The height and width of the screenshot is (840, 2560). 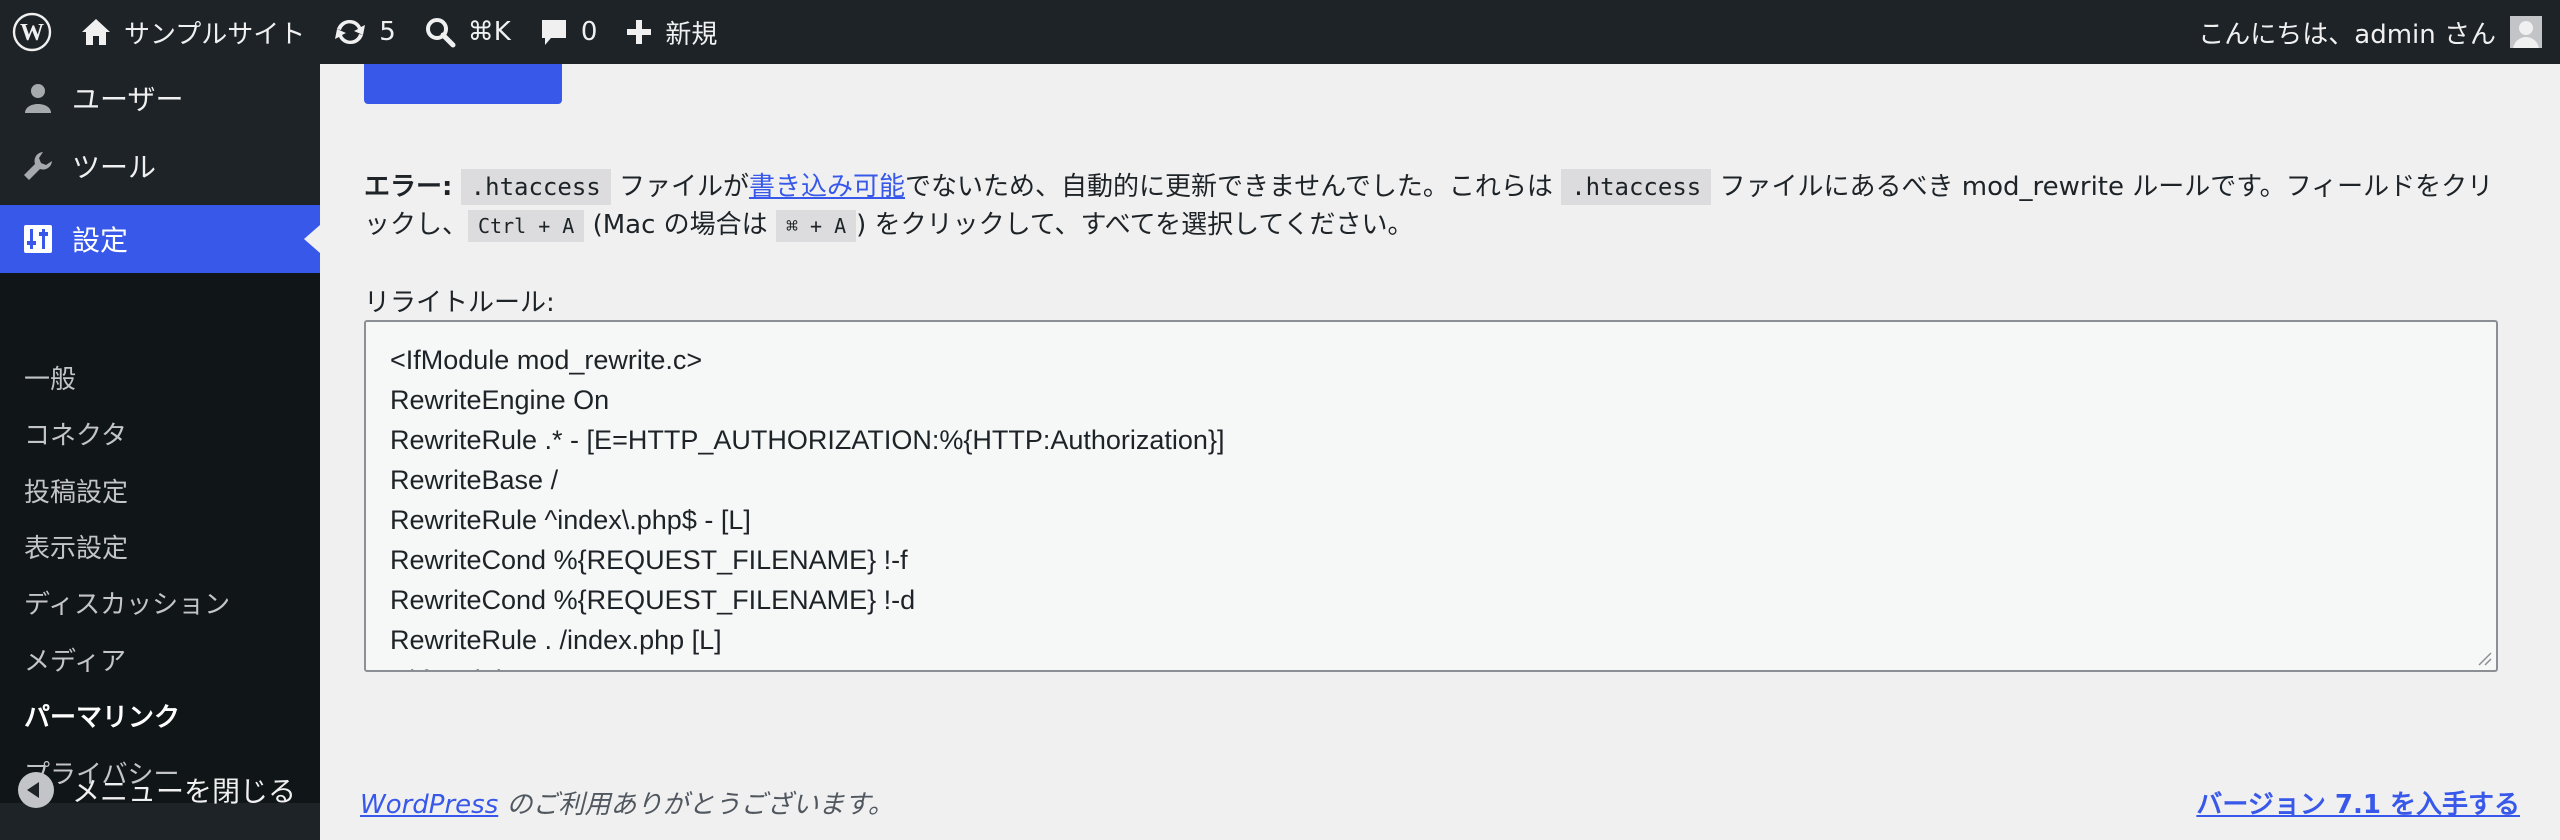 What do you see at coordinates (36, 790) in the screenshot?
I see `collapse-arrow-icon` at bounding box center [36, 790].